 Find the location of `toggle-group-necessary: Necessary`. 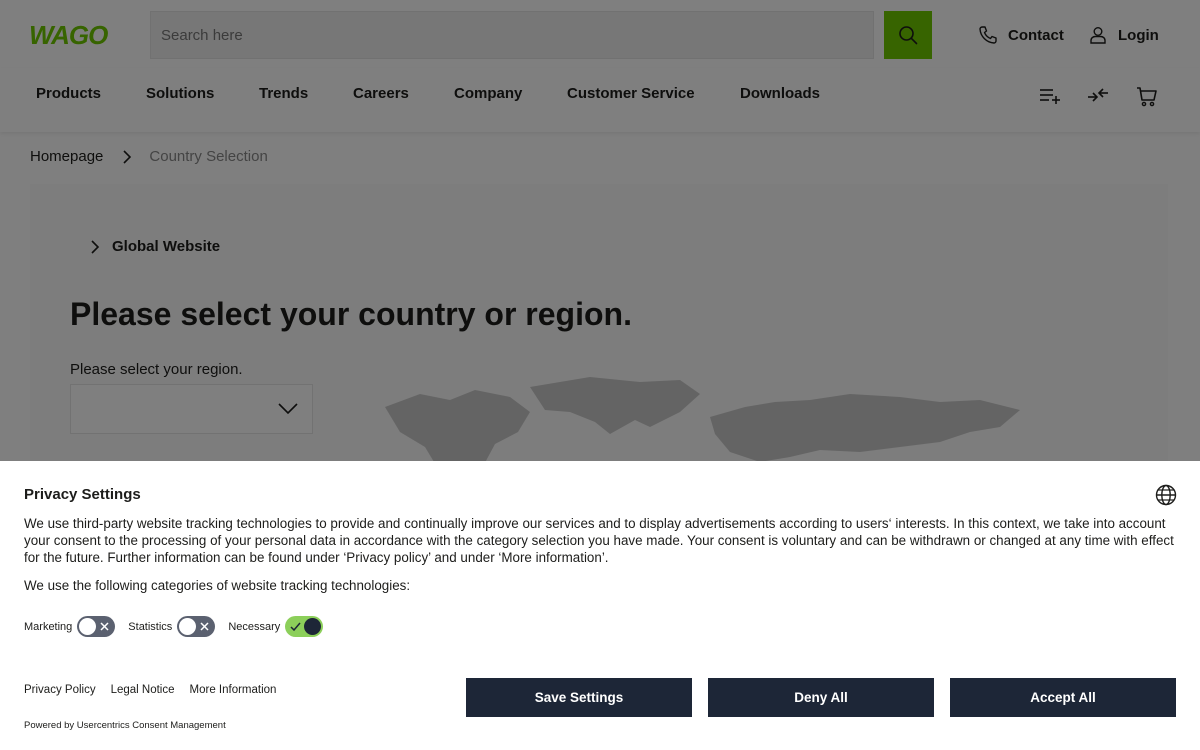

toggle-group-necessary: Necessary is located at coordinates (276, 626).